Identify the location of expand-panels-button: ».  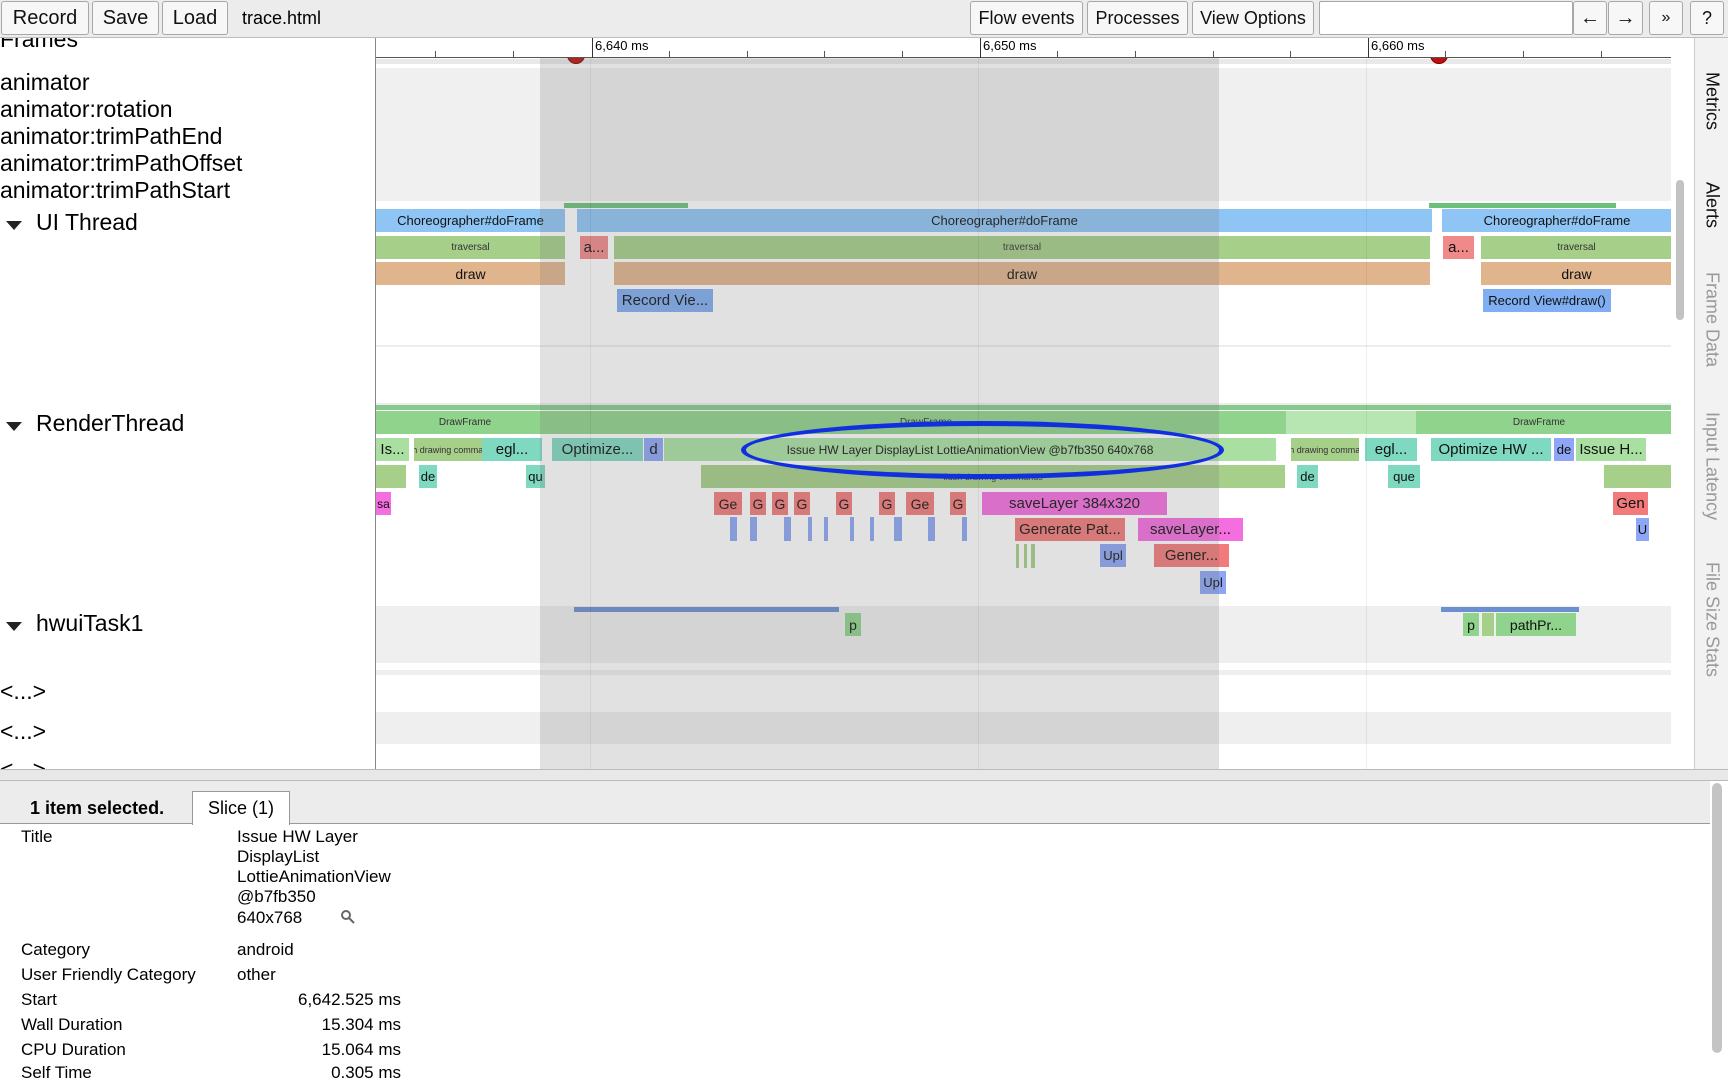
(1666, 18).